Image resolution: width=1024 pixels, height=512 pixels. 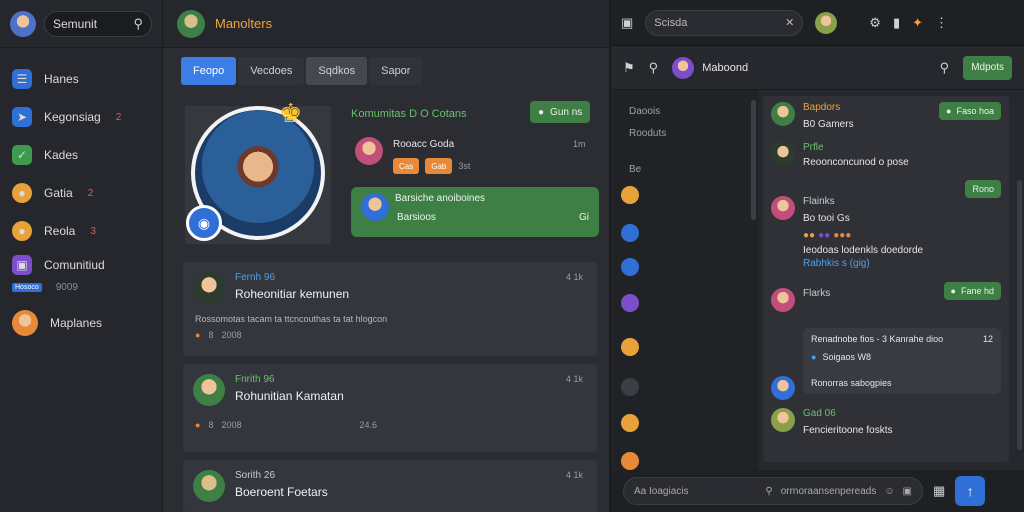 I want to click on close-icon: ✕, so click(x=789, y=22).